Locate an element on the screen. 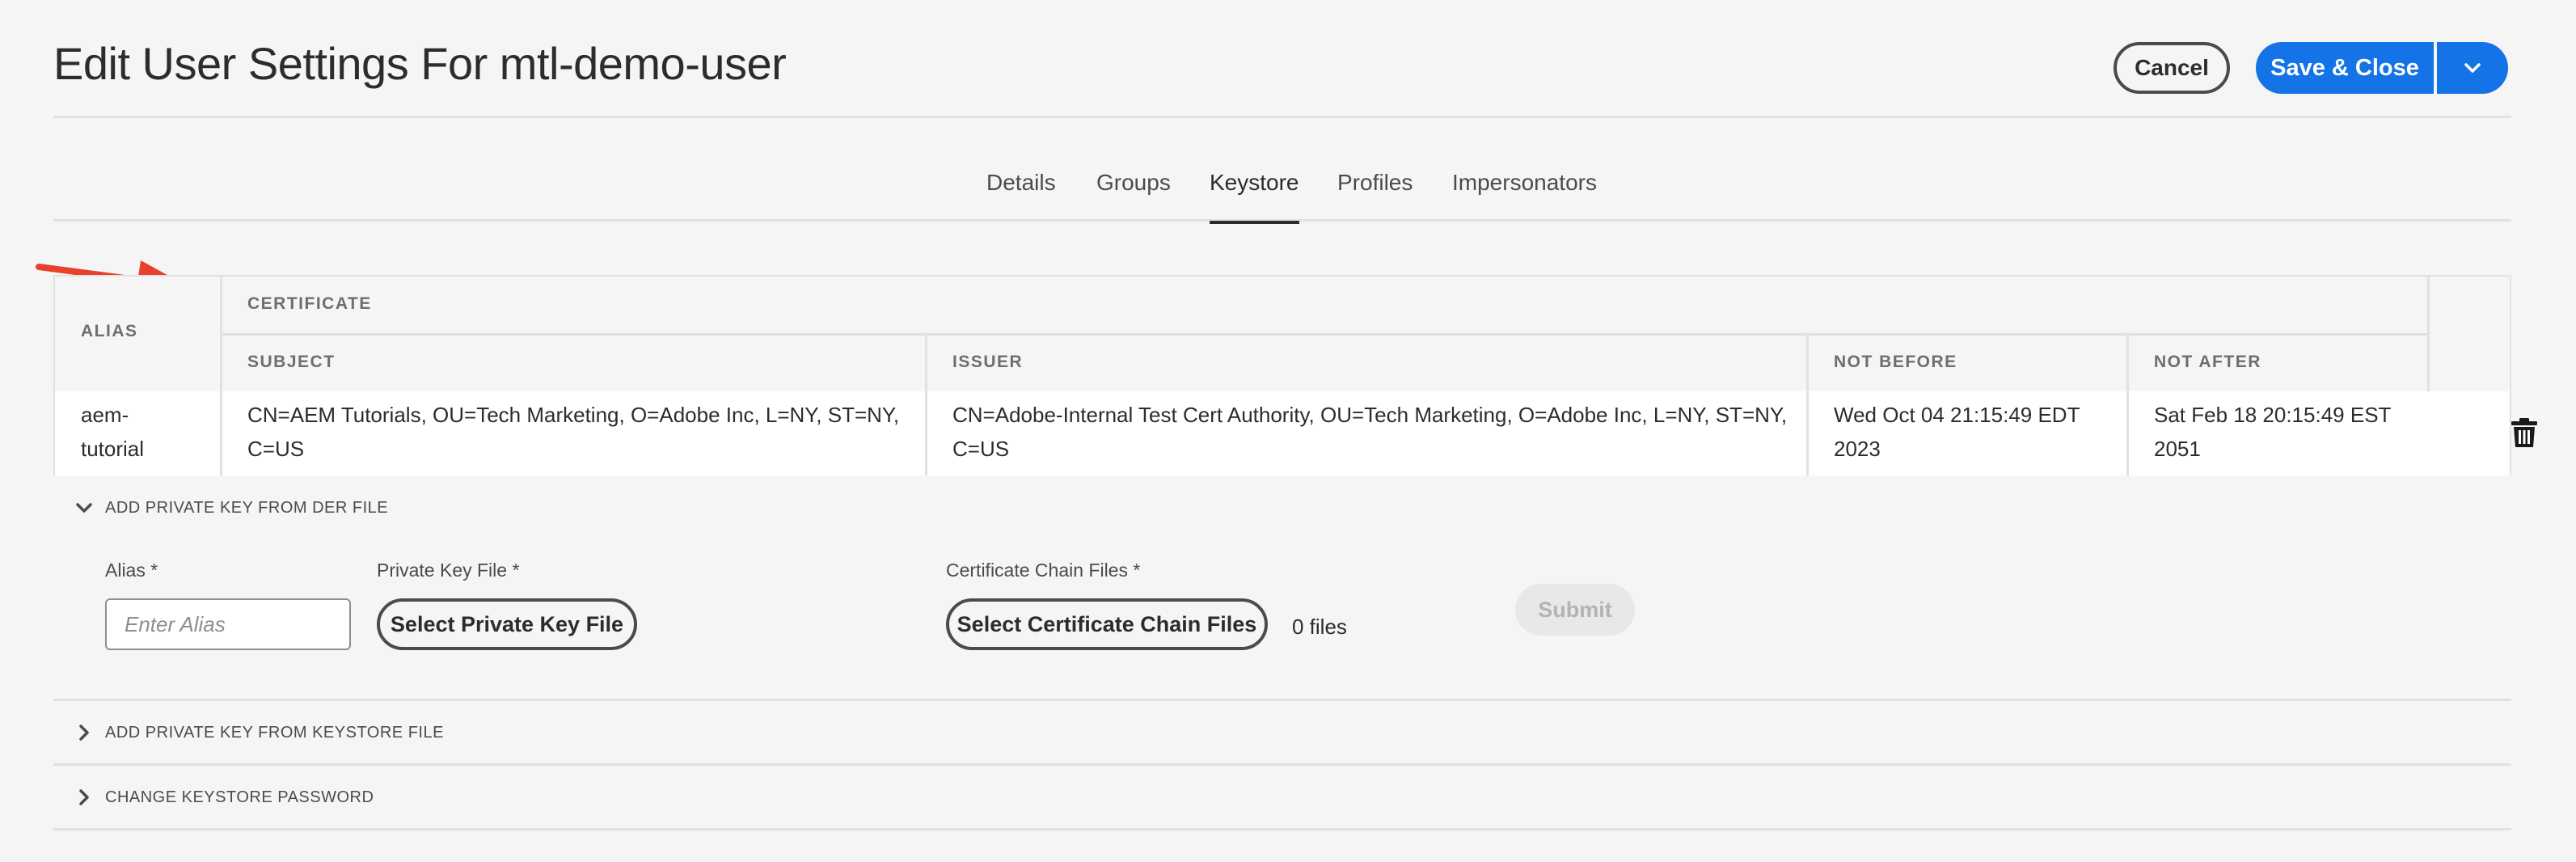 The height and width of the screenshot is (862, 2576). tab-details: Details is located at coordinates (1021, 186).